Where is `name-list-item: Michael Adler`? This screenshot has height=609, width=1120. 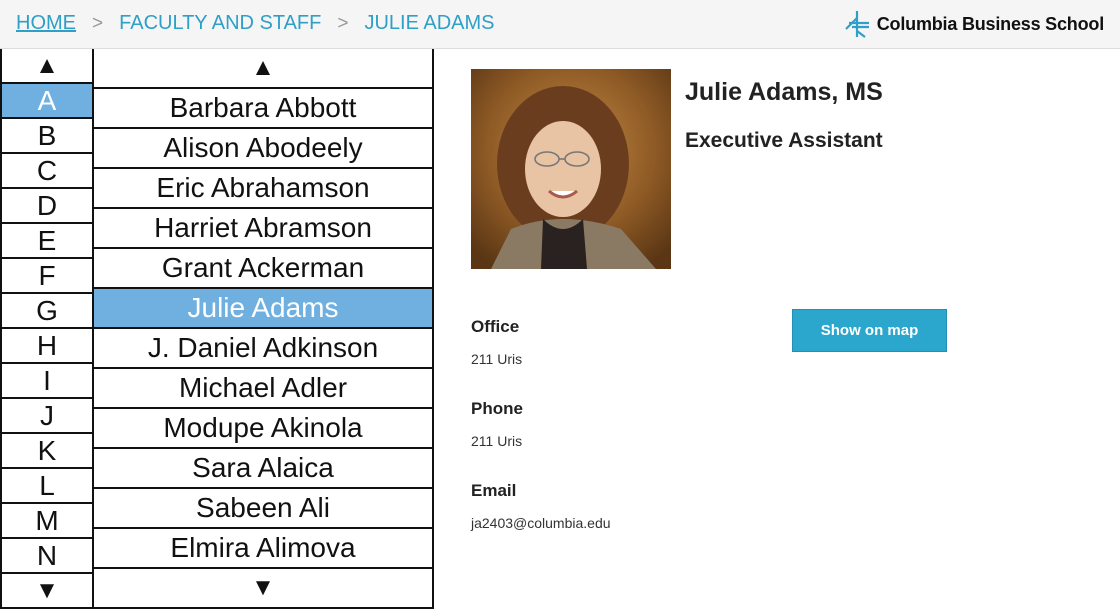
name-list-item: Michael Adler is located at coordinates (263, 389).